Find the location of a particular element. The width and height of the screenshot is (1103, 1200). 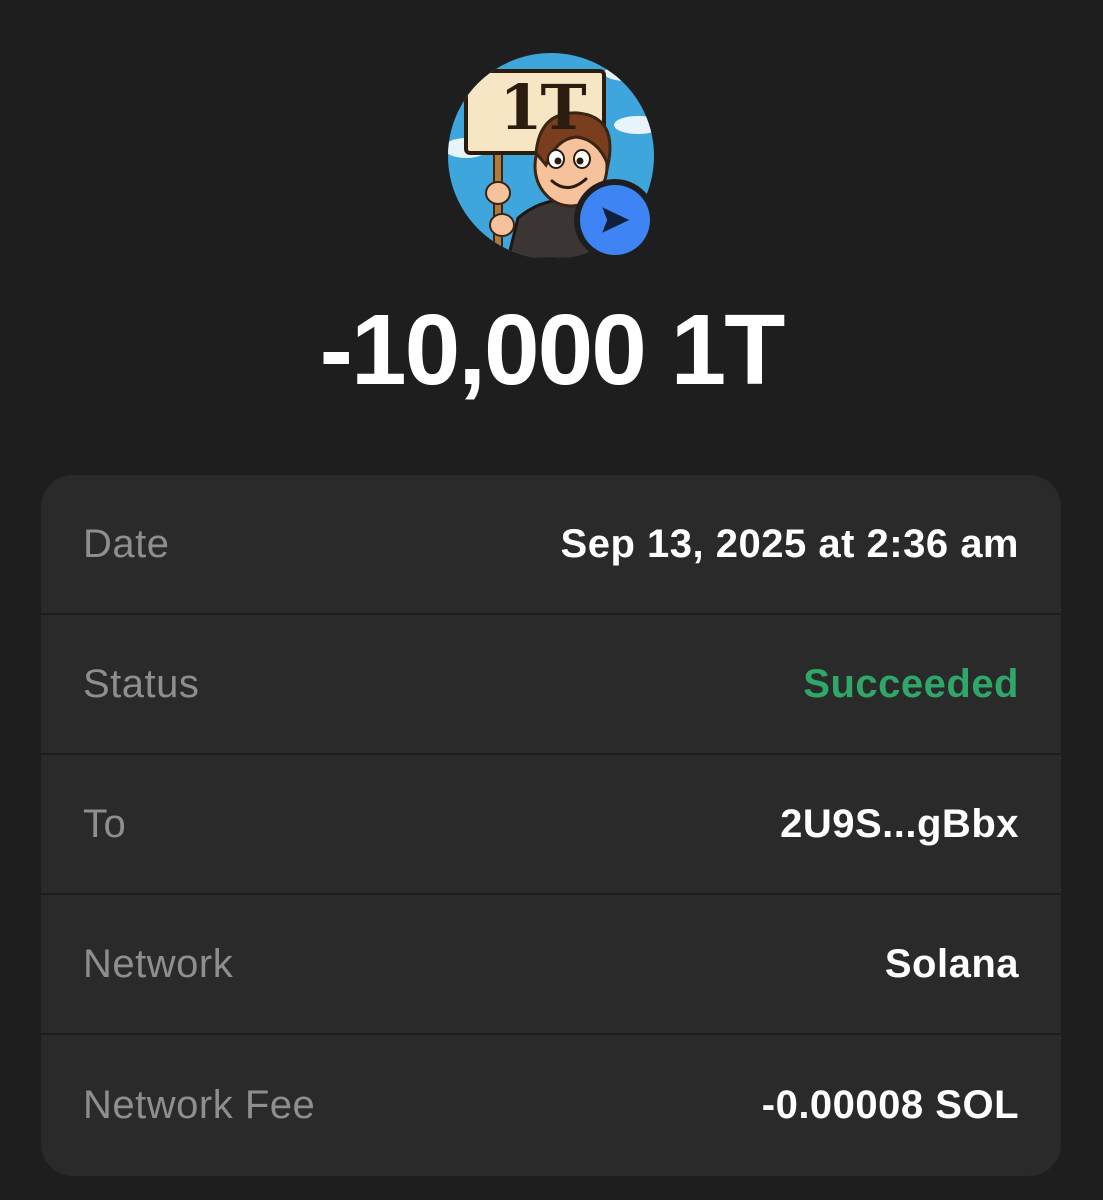

transaction-amount: -10,000 1T is located at coordinates (552, 350).